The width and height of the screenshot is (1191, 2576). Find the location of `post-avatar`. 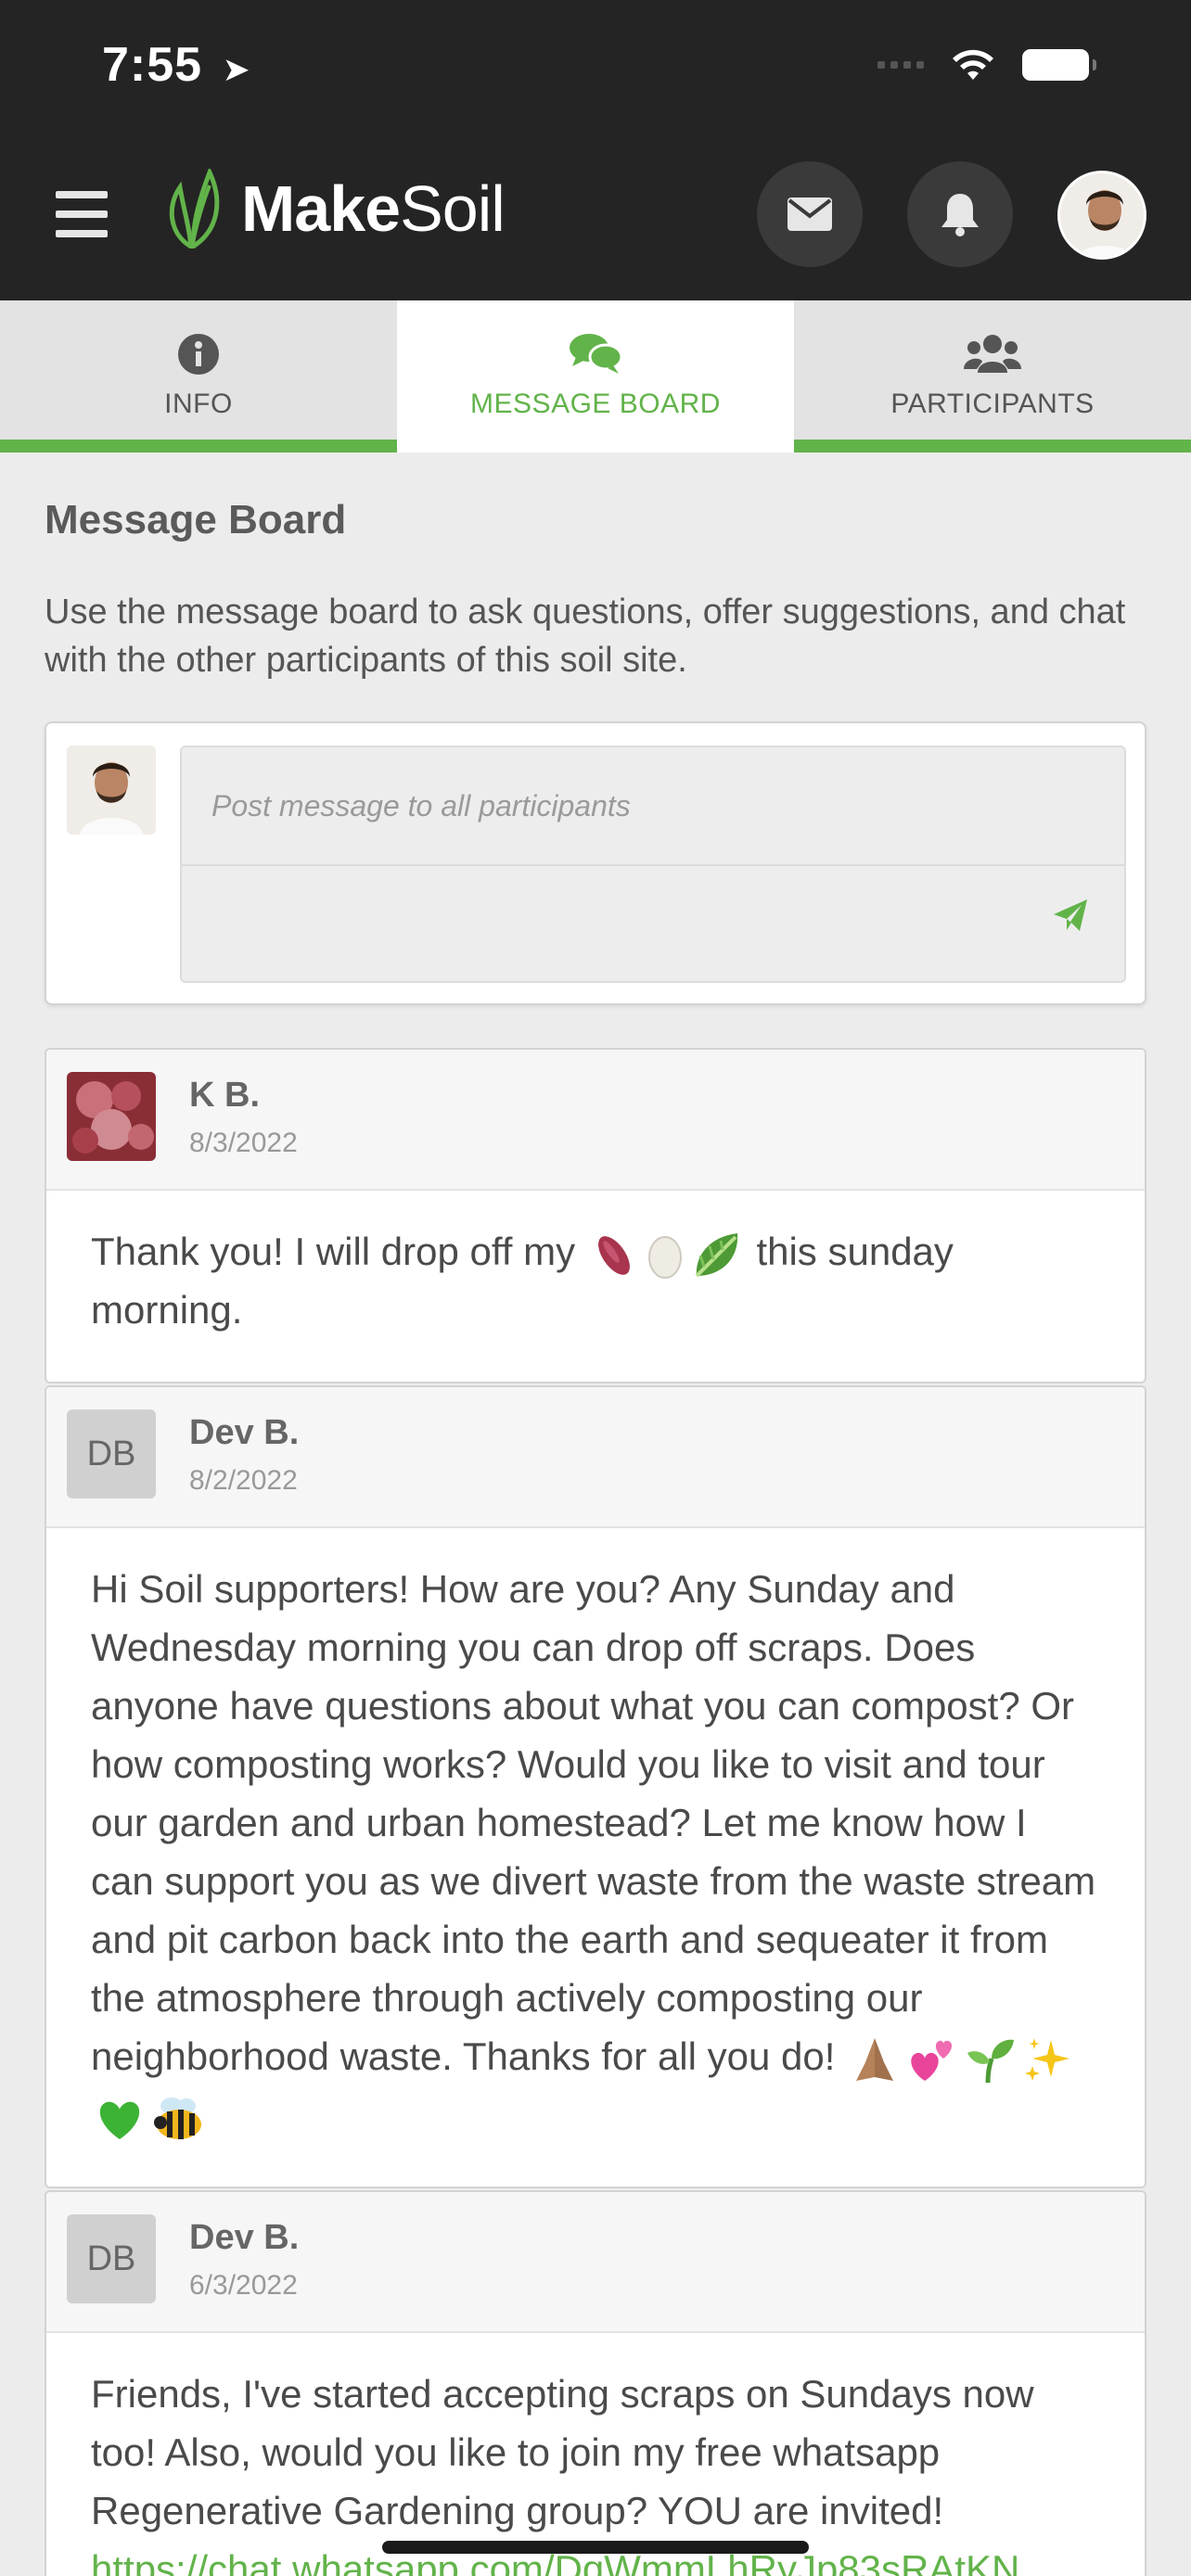

post-avatar is located at coordinates (111, 1116).